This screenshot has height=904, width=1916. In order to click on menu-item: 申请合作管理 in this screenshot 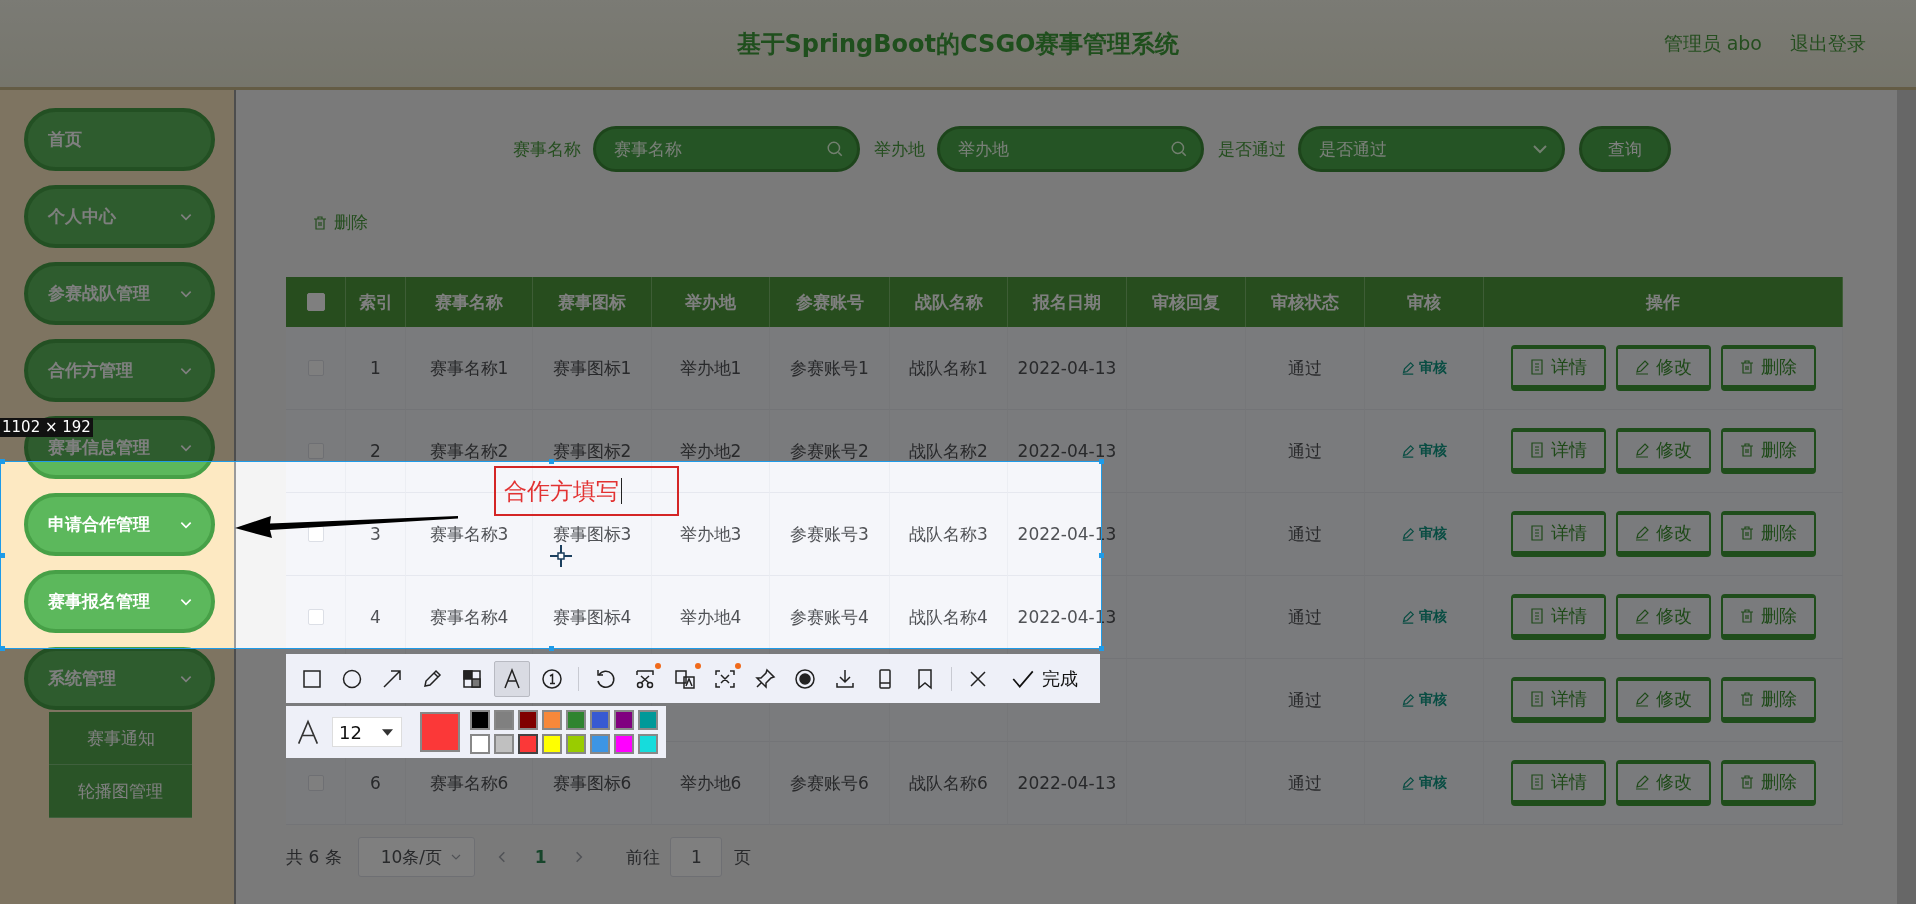, I will do `click(119, 524)`.